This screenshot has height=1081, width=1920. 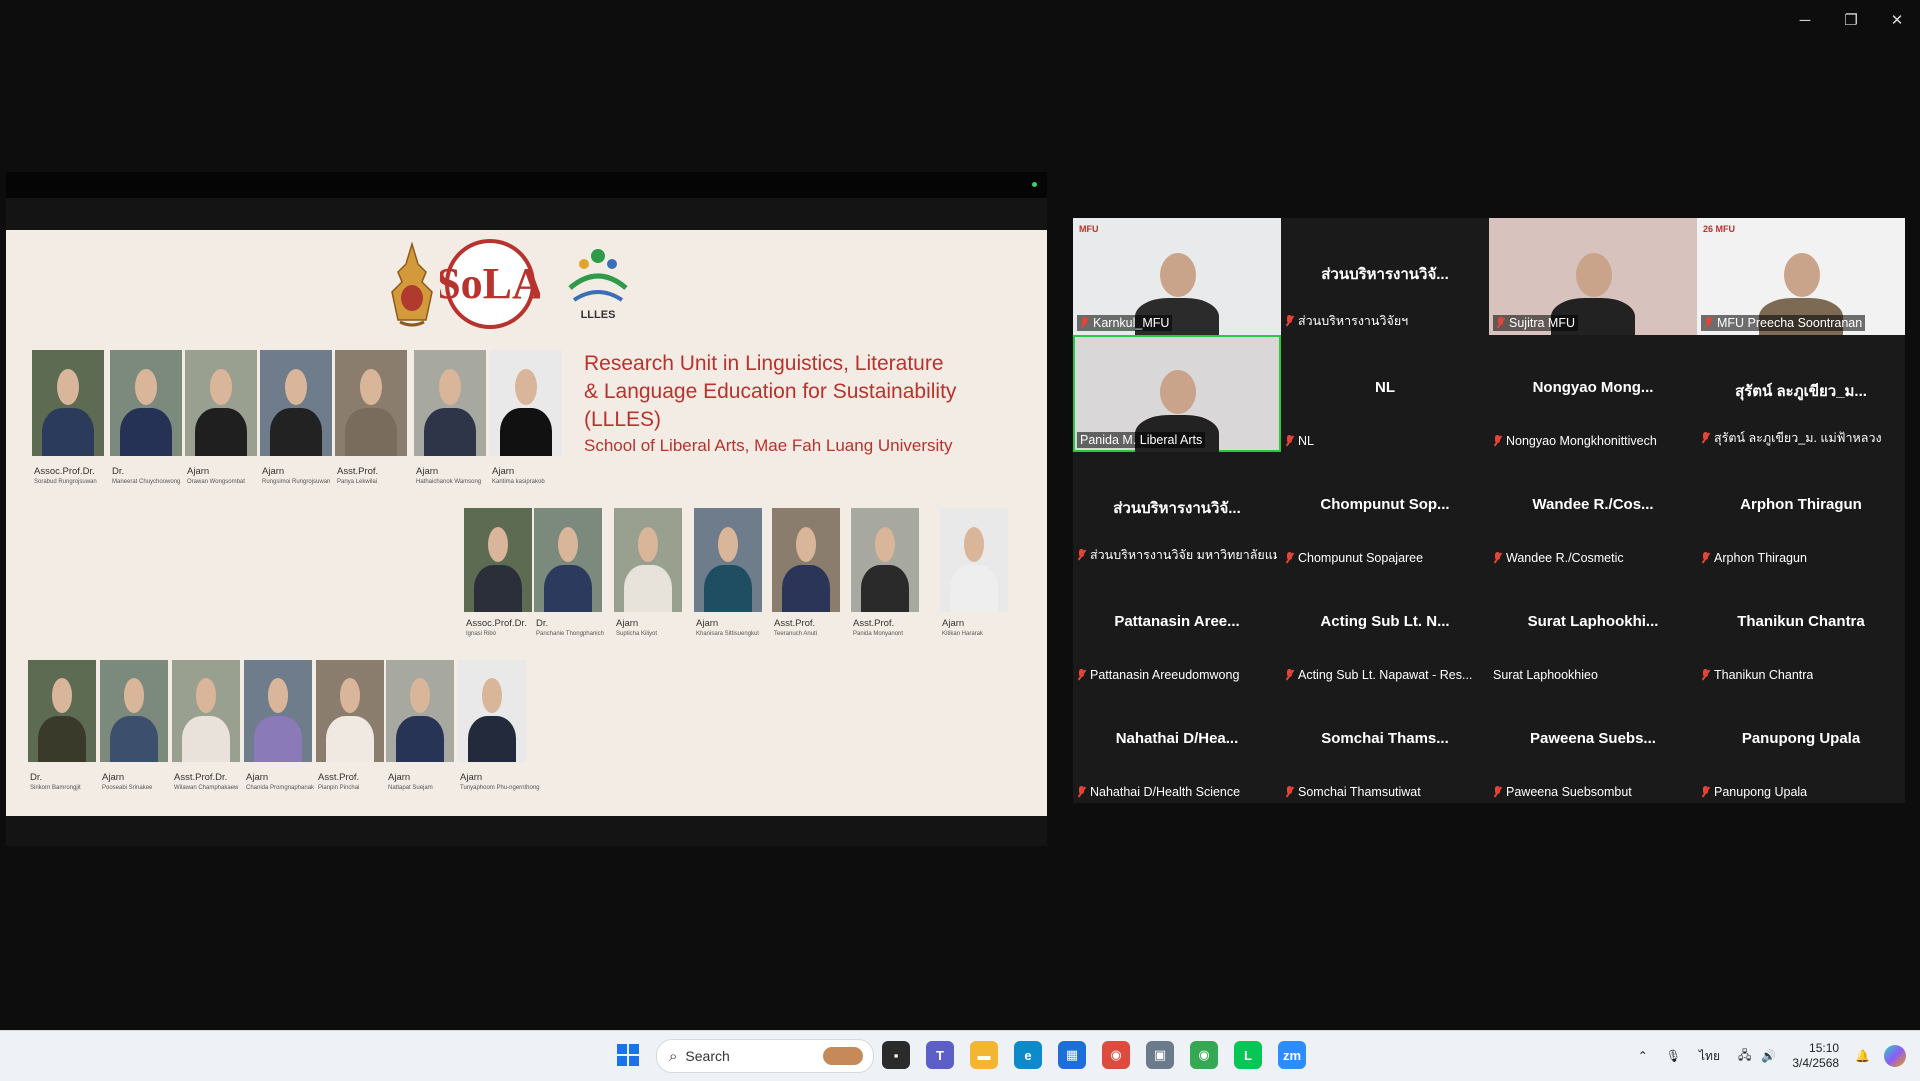 What do you see at coordinates (55, 788) in the screenshot?
I see `staff-name: Sirikorn Bamrongjit` at bounding box center [55, 788].